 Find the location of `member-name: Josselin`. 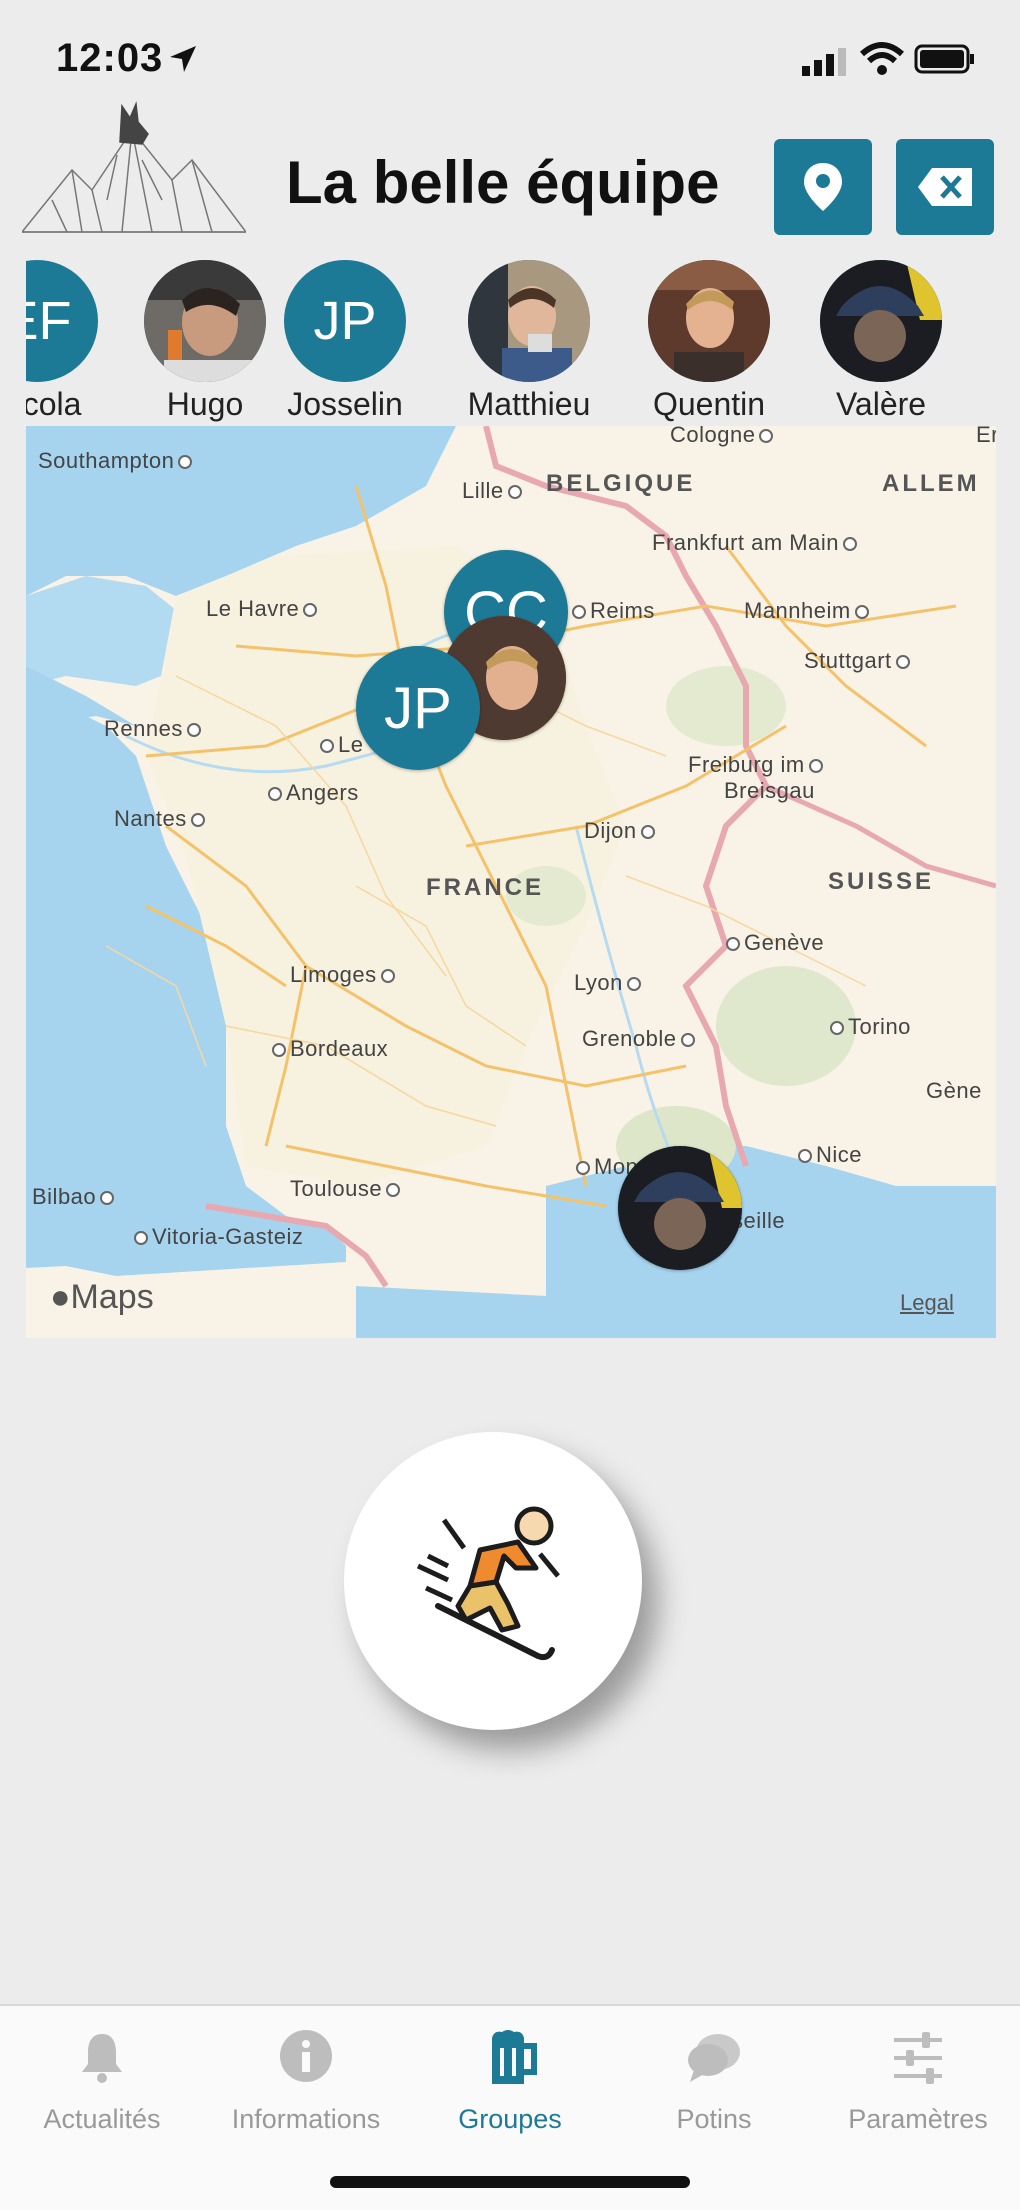

member-name: Josselin is located at coordinates (345, 404).